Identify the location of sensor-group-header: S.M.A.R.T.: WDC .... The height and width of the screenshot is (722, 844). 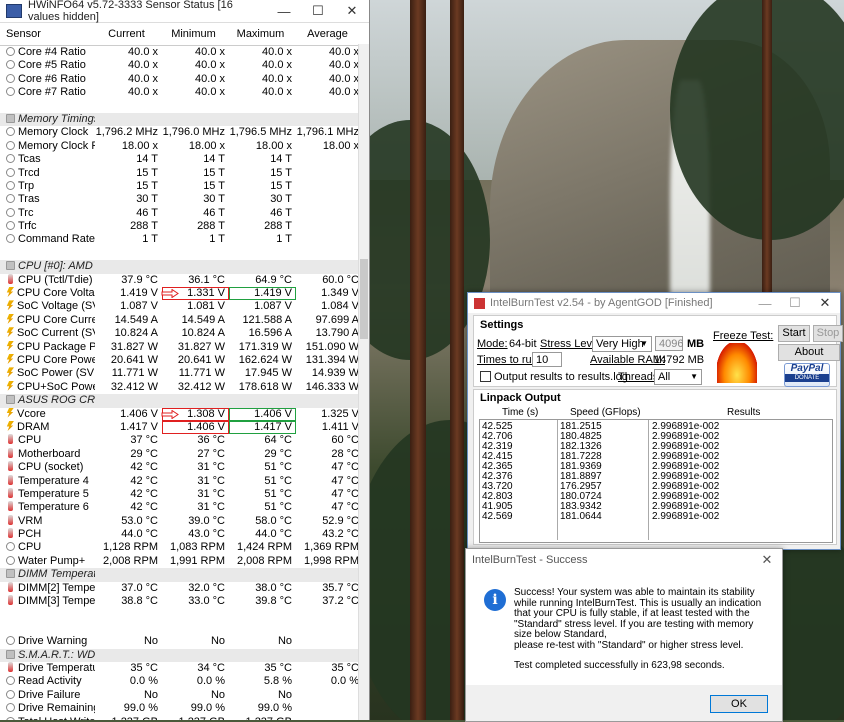
(184, 655).